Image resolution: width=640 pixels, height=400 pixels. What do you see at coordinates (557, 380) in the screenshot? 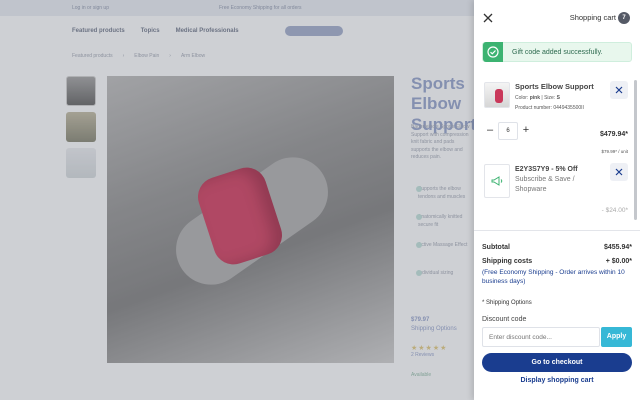
I see `display-cart-link: Display shopping cart` at bounding box center [557, 380].